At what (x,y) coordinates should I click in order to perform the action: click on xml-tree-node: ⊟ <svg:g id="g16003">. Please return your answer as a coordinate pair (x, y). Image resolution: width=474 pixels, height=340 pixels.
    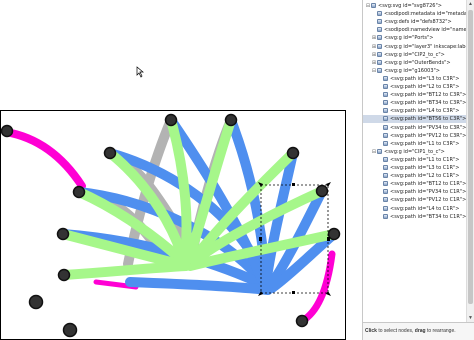
    Looking at the image, I should click on (415, 71).